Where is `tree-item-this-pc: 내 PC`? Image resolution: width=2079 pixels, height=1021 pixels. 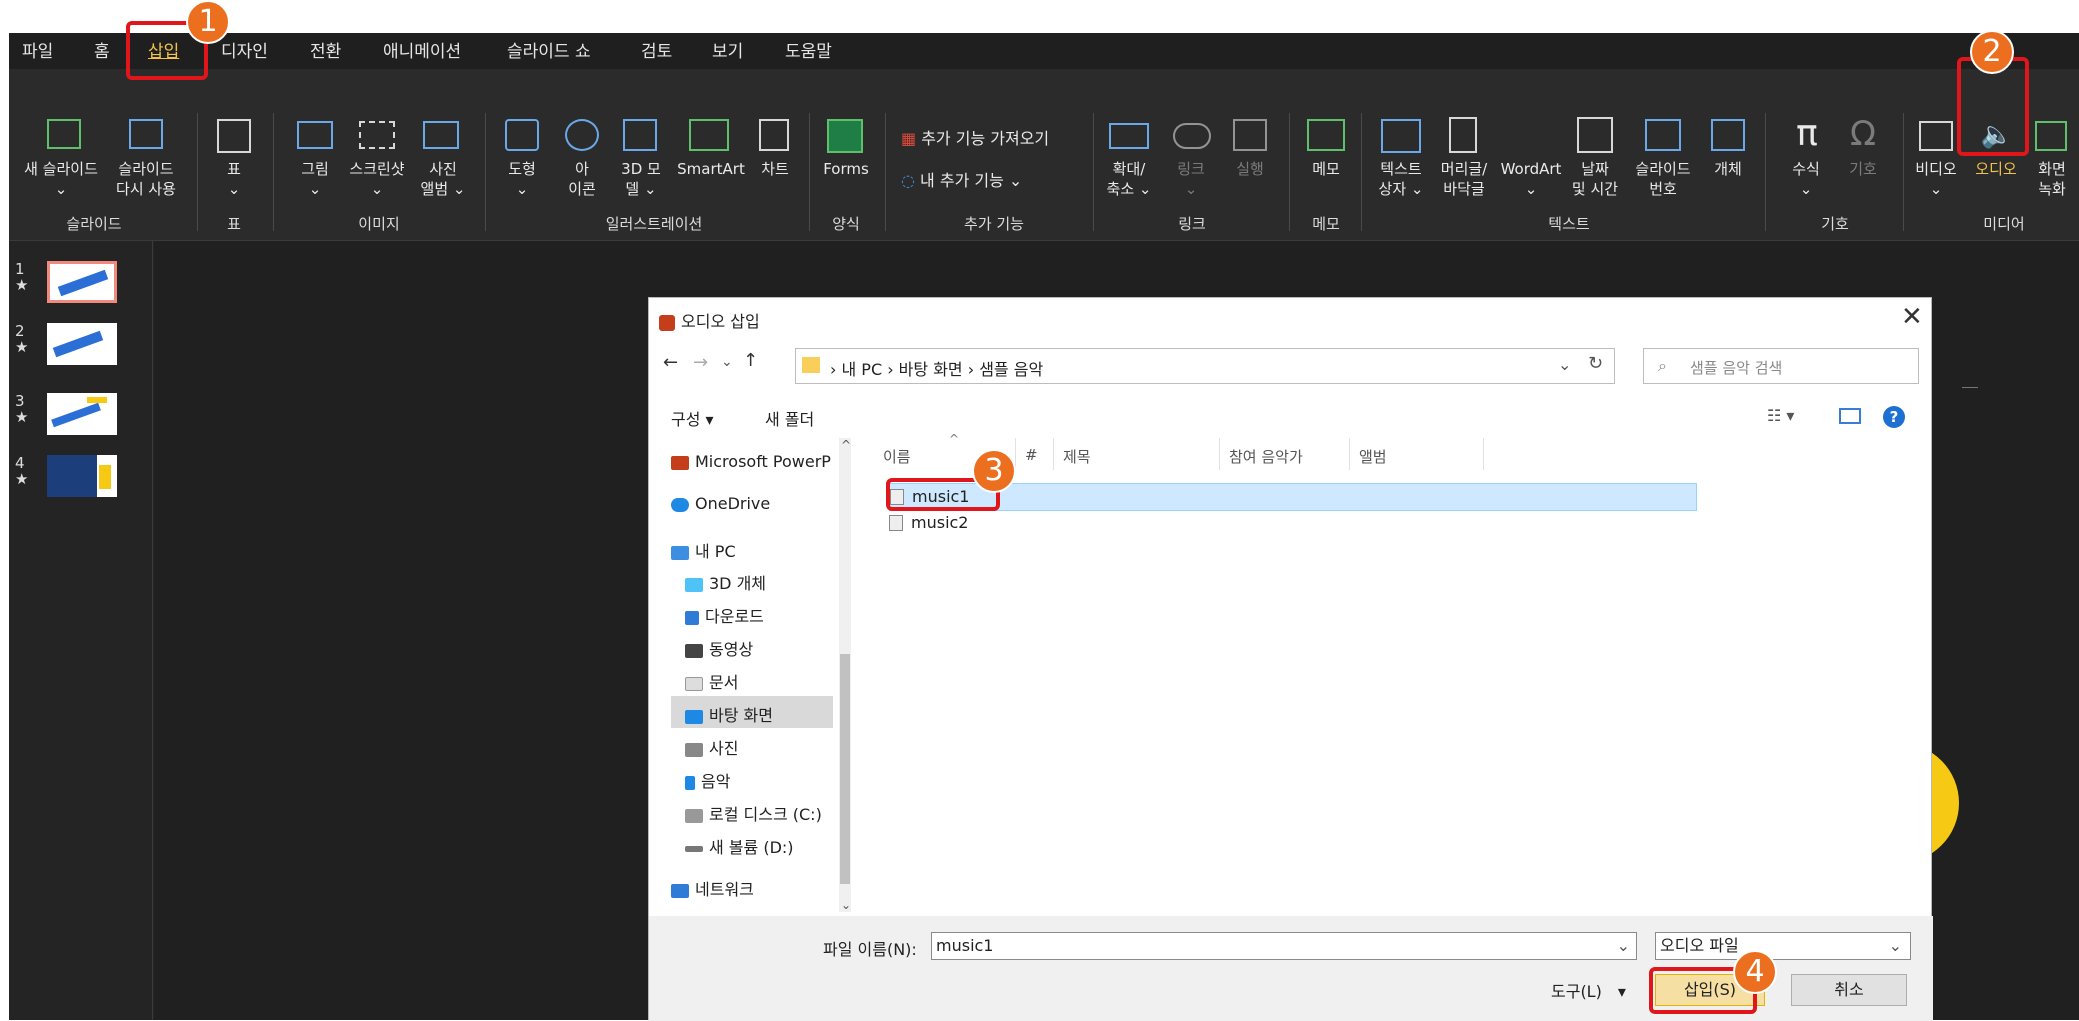
tree-item-this-pc: 내 PC is located at coordinates (703, 551).